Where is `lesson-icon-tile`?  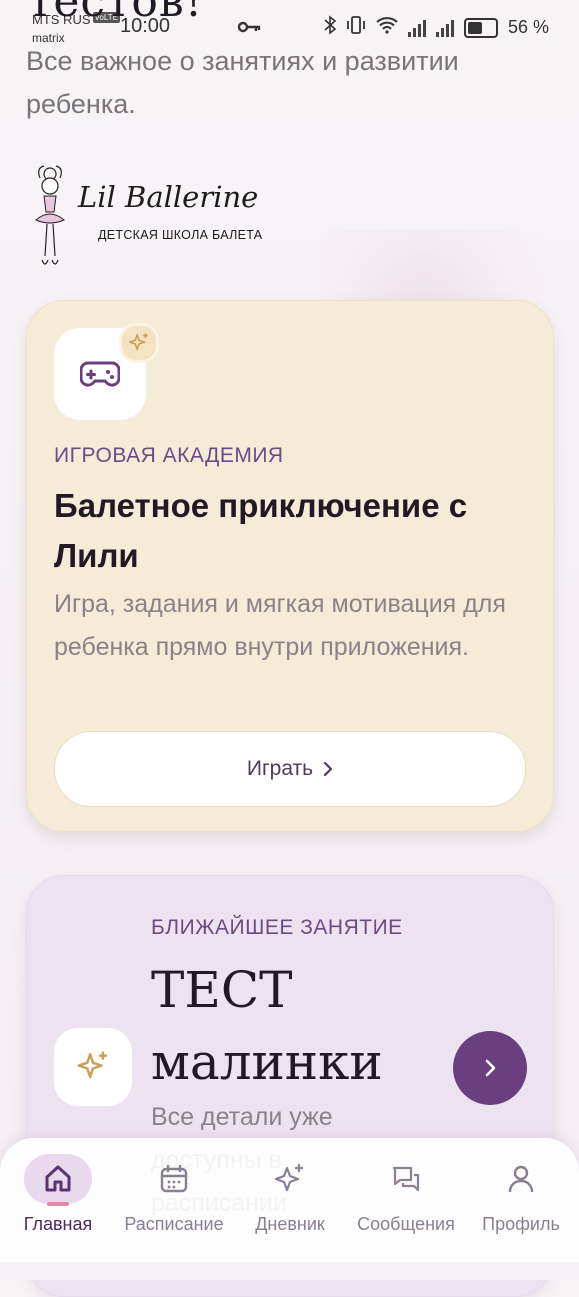
lesson-icon-tile is located at coordinates (93, 1067).